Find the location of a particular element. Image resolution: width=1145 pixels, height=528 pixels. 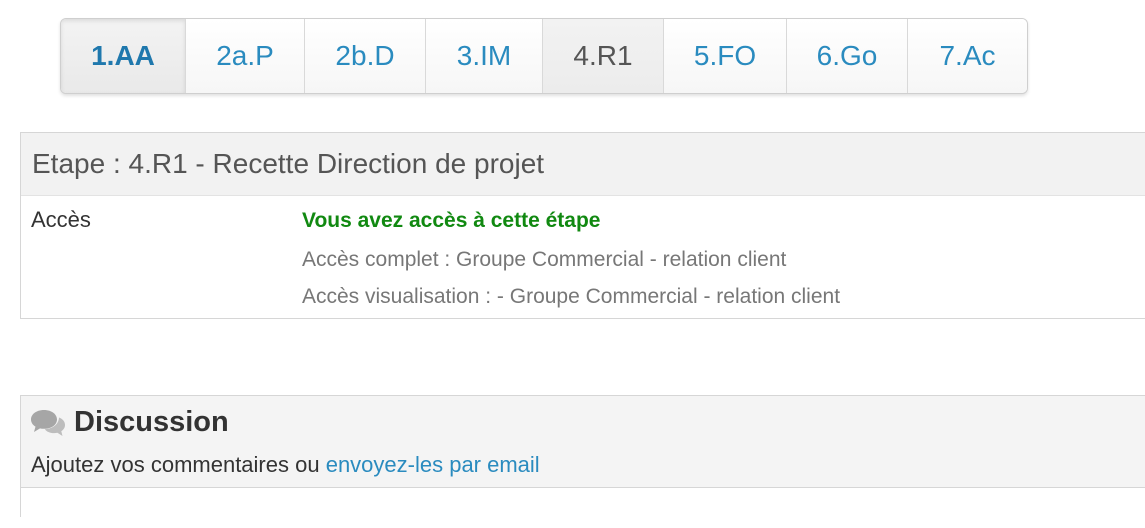

step-tabs: 1.AA 2a.P 2b.D 3.IM 4.R1 5.FO 6.Go 7.Ac is located at coordinates (544, 56).